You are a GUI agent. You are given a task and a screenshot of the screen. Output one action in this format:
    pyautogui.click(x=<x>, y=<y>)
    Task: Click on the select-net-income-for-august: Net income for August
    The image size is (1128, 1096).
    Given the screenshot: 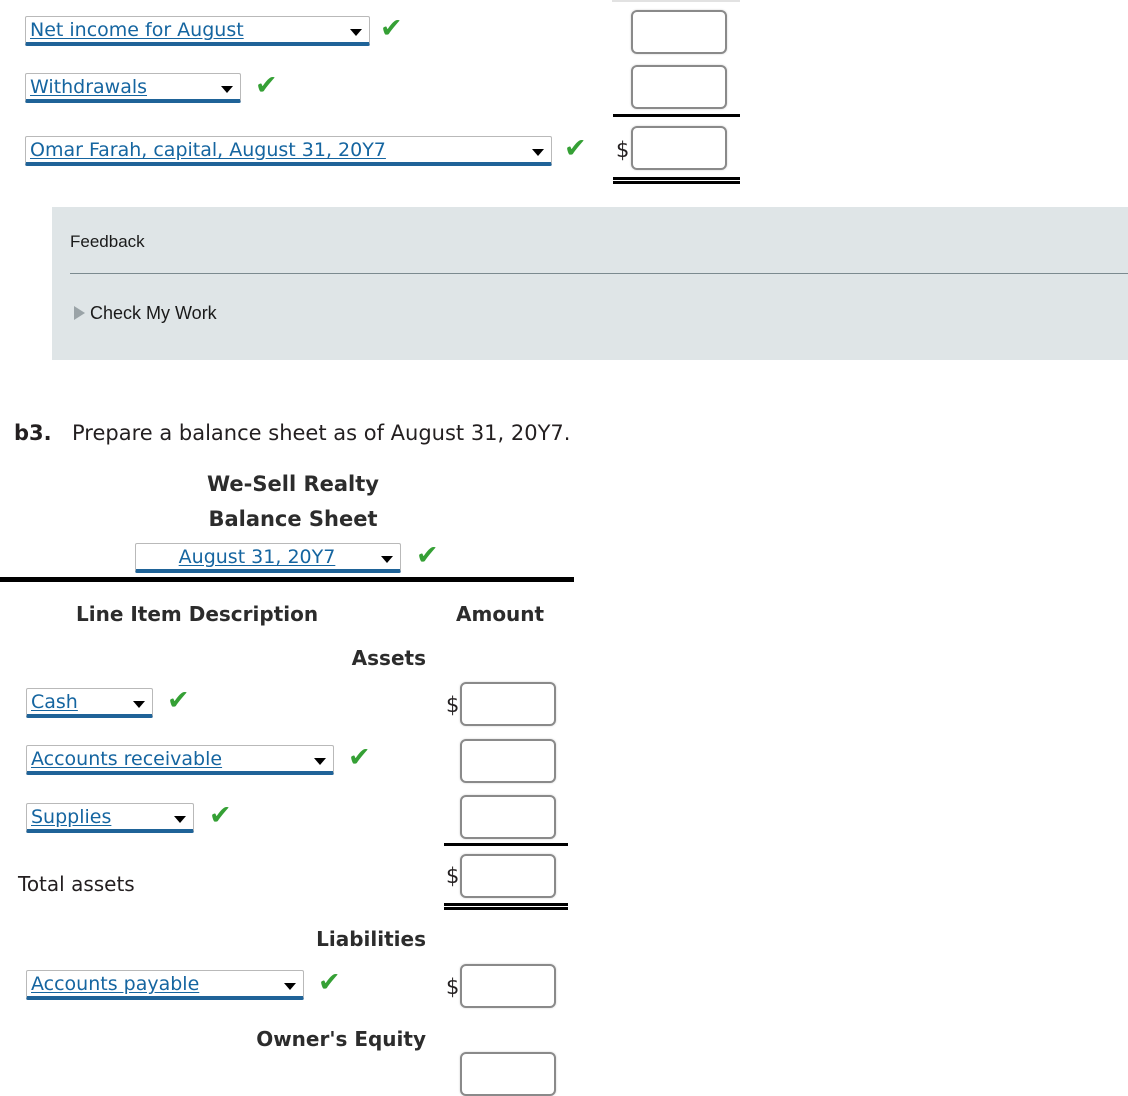 What is the action you would take?
    pyautogui.click(x=197, y=31)
    